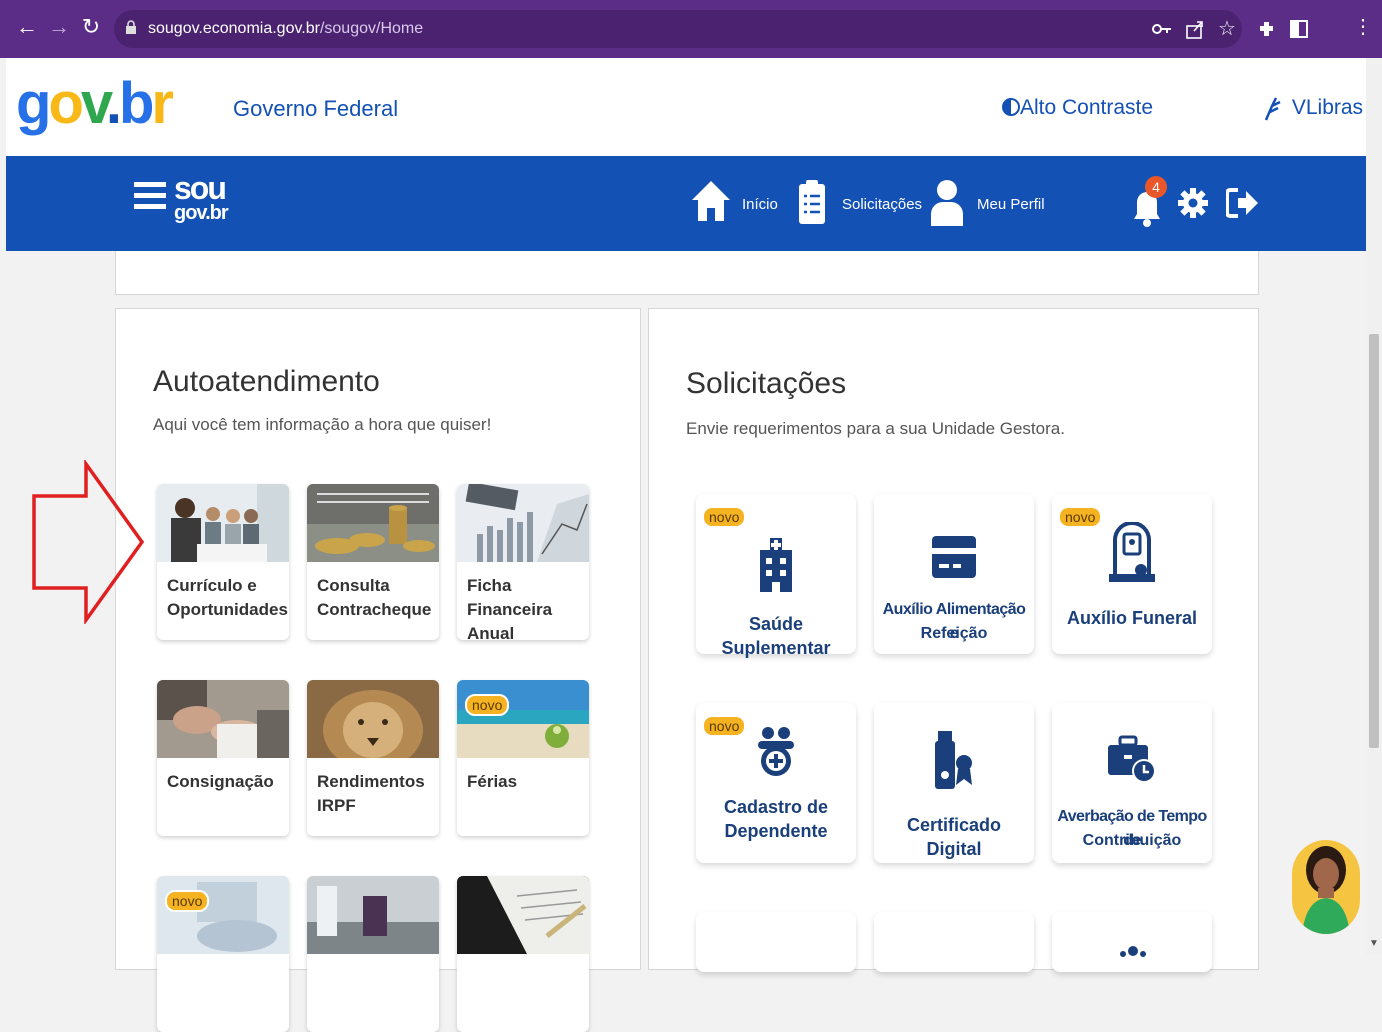  Describe the element at coordinates (711, 201) in the screenshot. I see `home-icon` at that location.